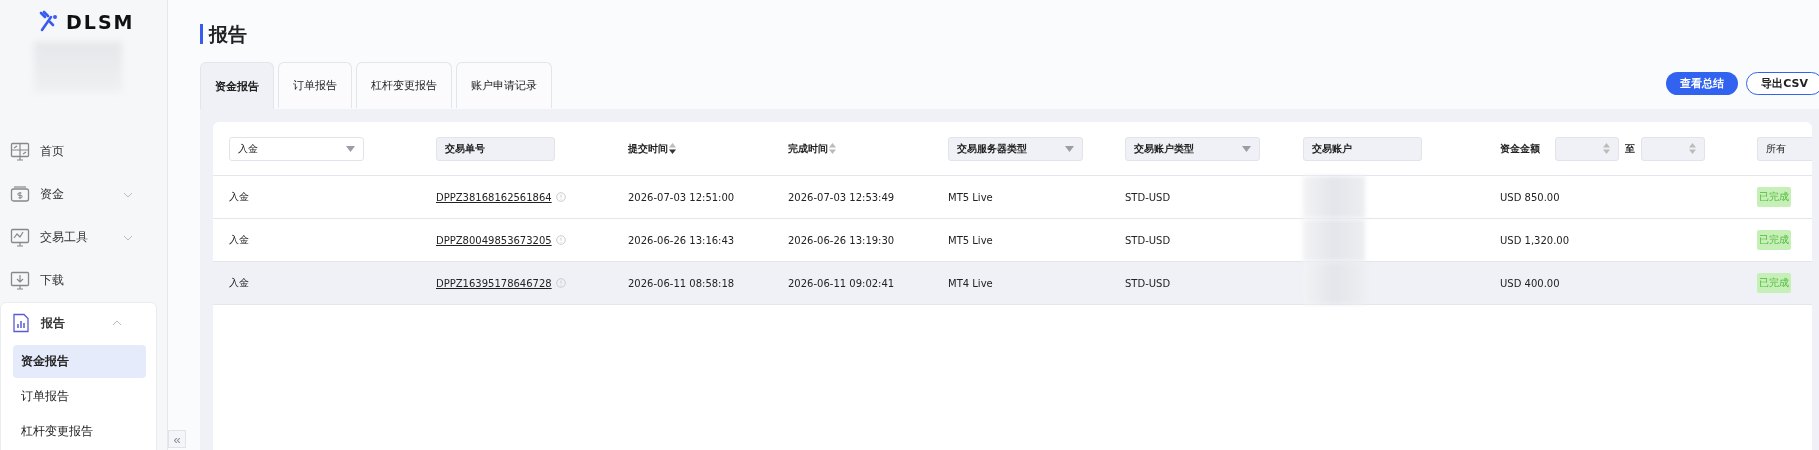  Describe the element at coordinates (681, 197) in the screenshot. I see `table-cell: 2026-07-03 12:51:00` at that location.